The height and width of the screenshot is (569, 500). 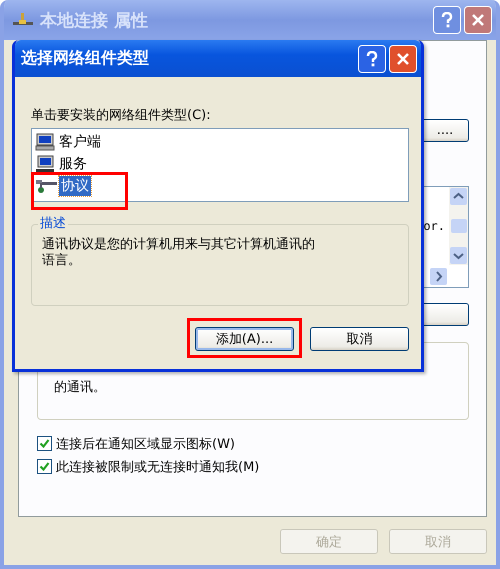 I want to click on list-item: 协议, so click(x=75, y=186).